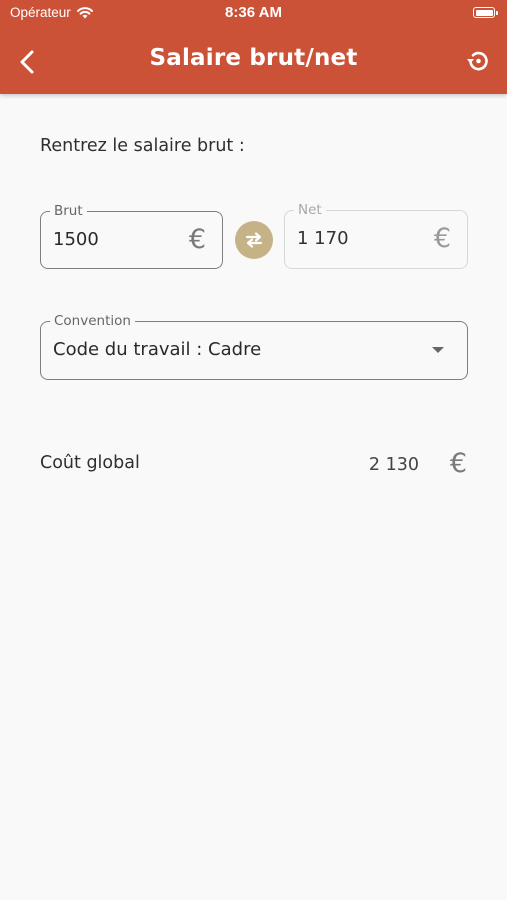 The width and height of the screenshot is (507, 900). What do you see at coordinates (142, 146) in the screenshot?
I see `instruction-text: Rentrez le salaire brut :` at bounding box center [142, 146].